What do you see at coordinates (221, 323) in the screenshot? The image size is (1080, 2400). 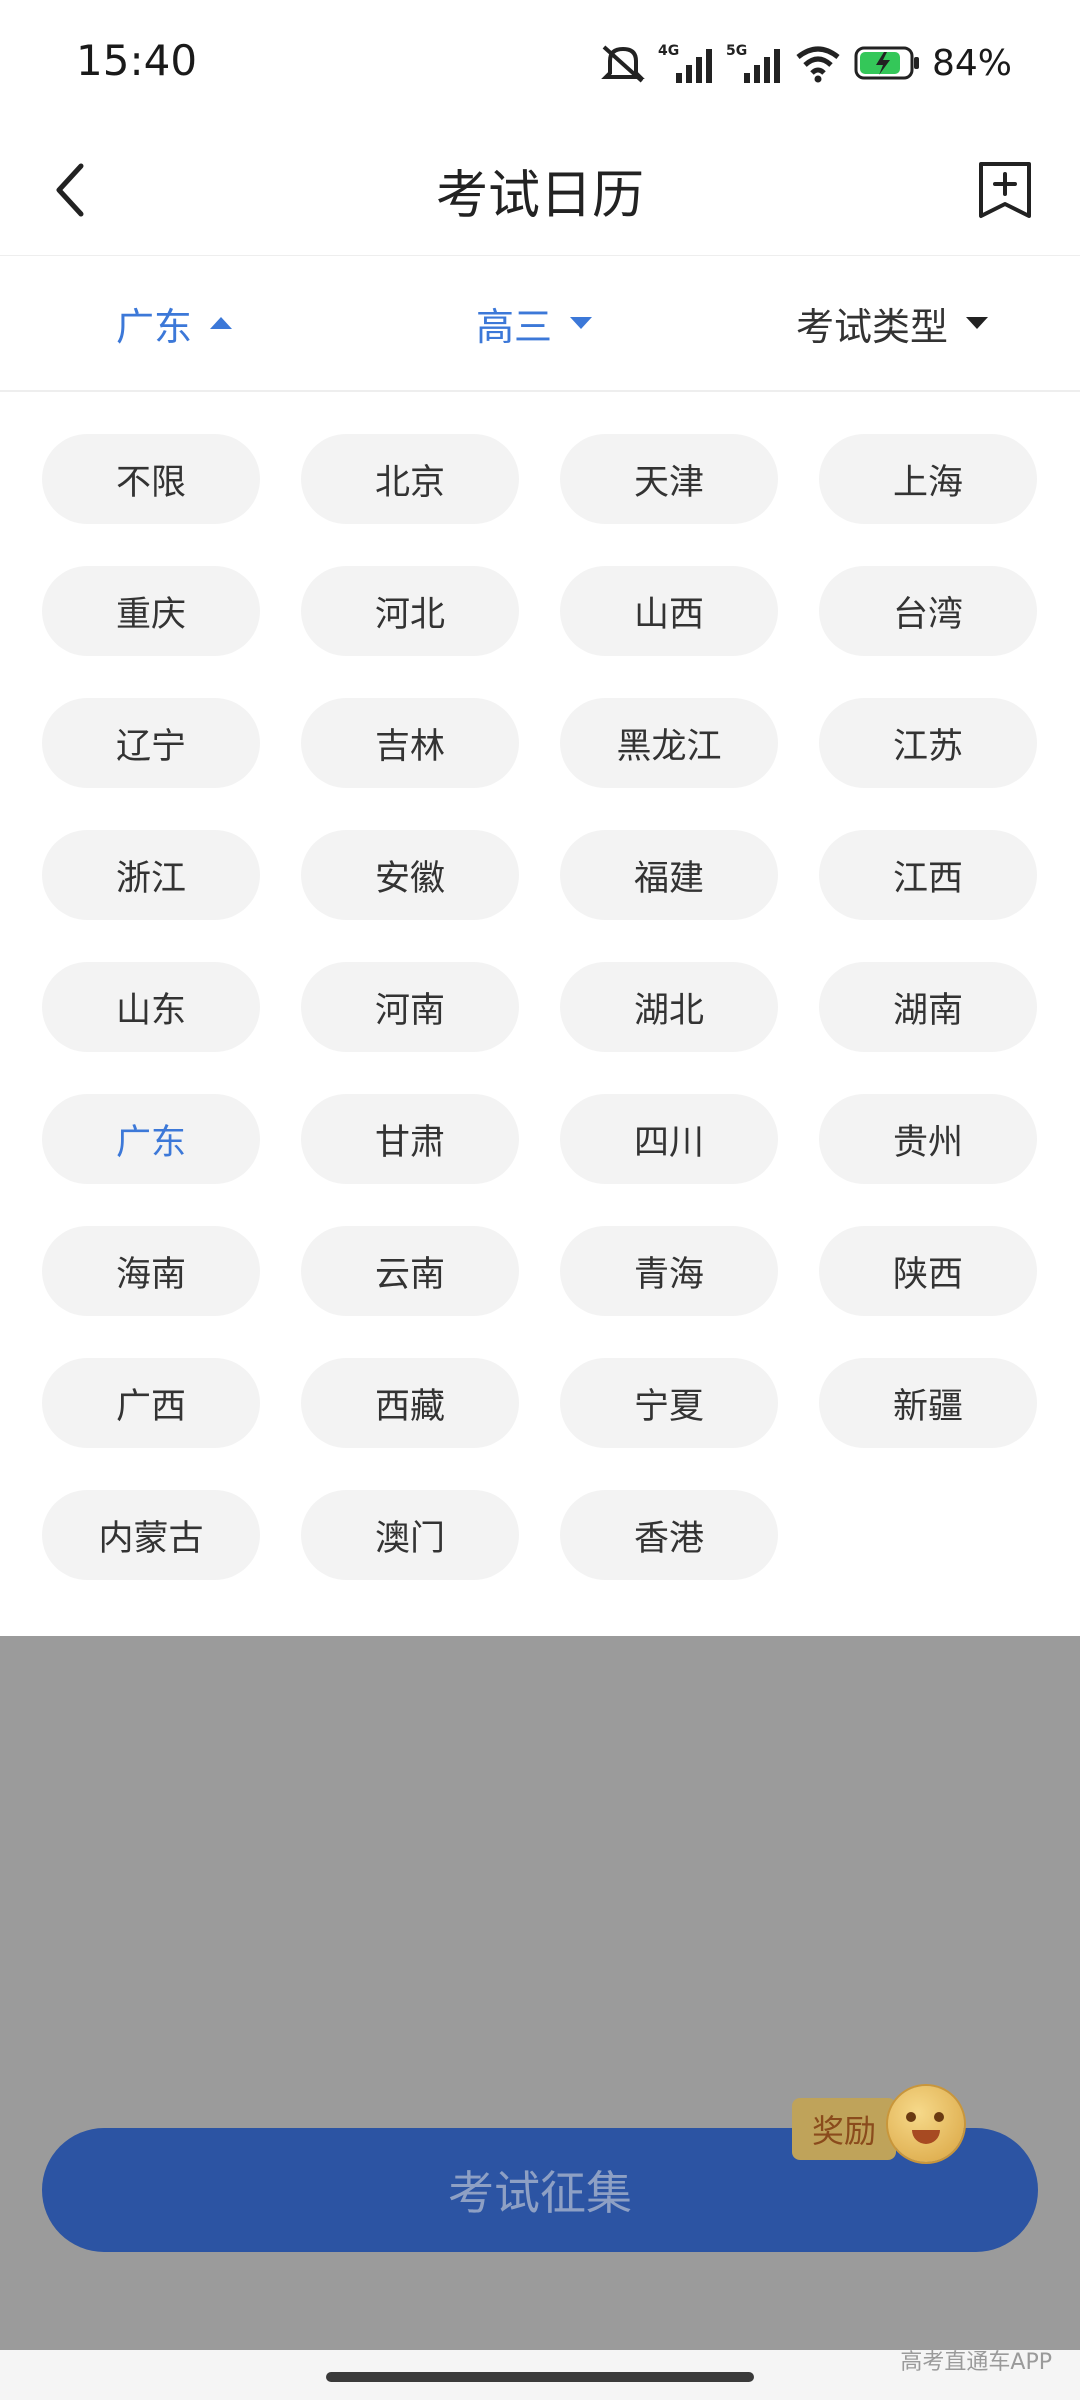 I see `triangle-up-icon` at bounding box center [221, 323].